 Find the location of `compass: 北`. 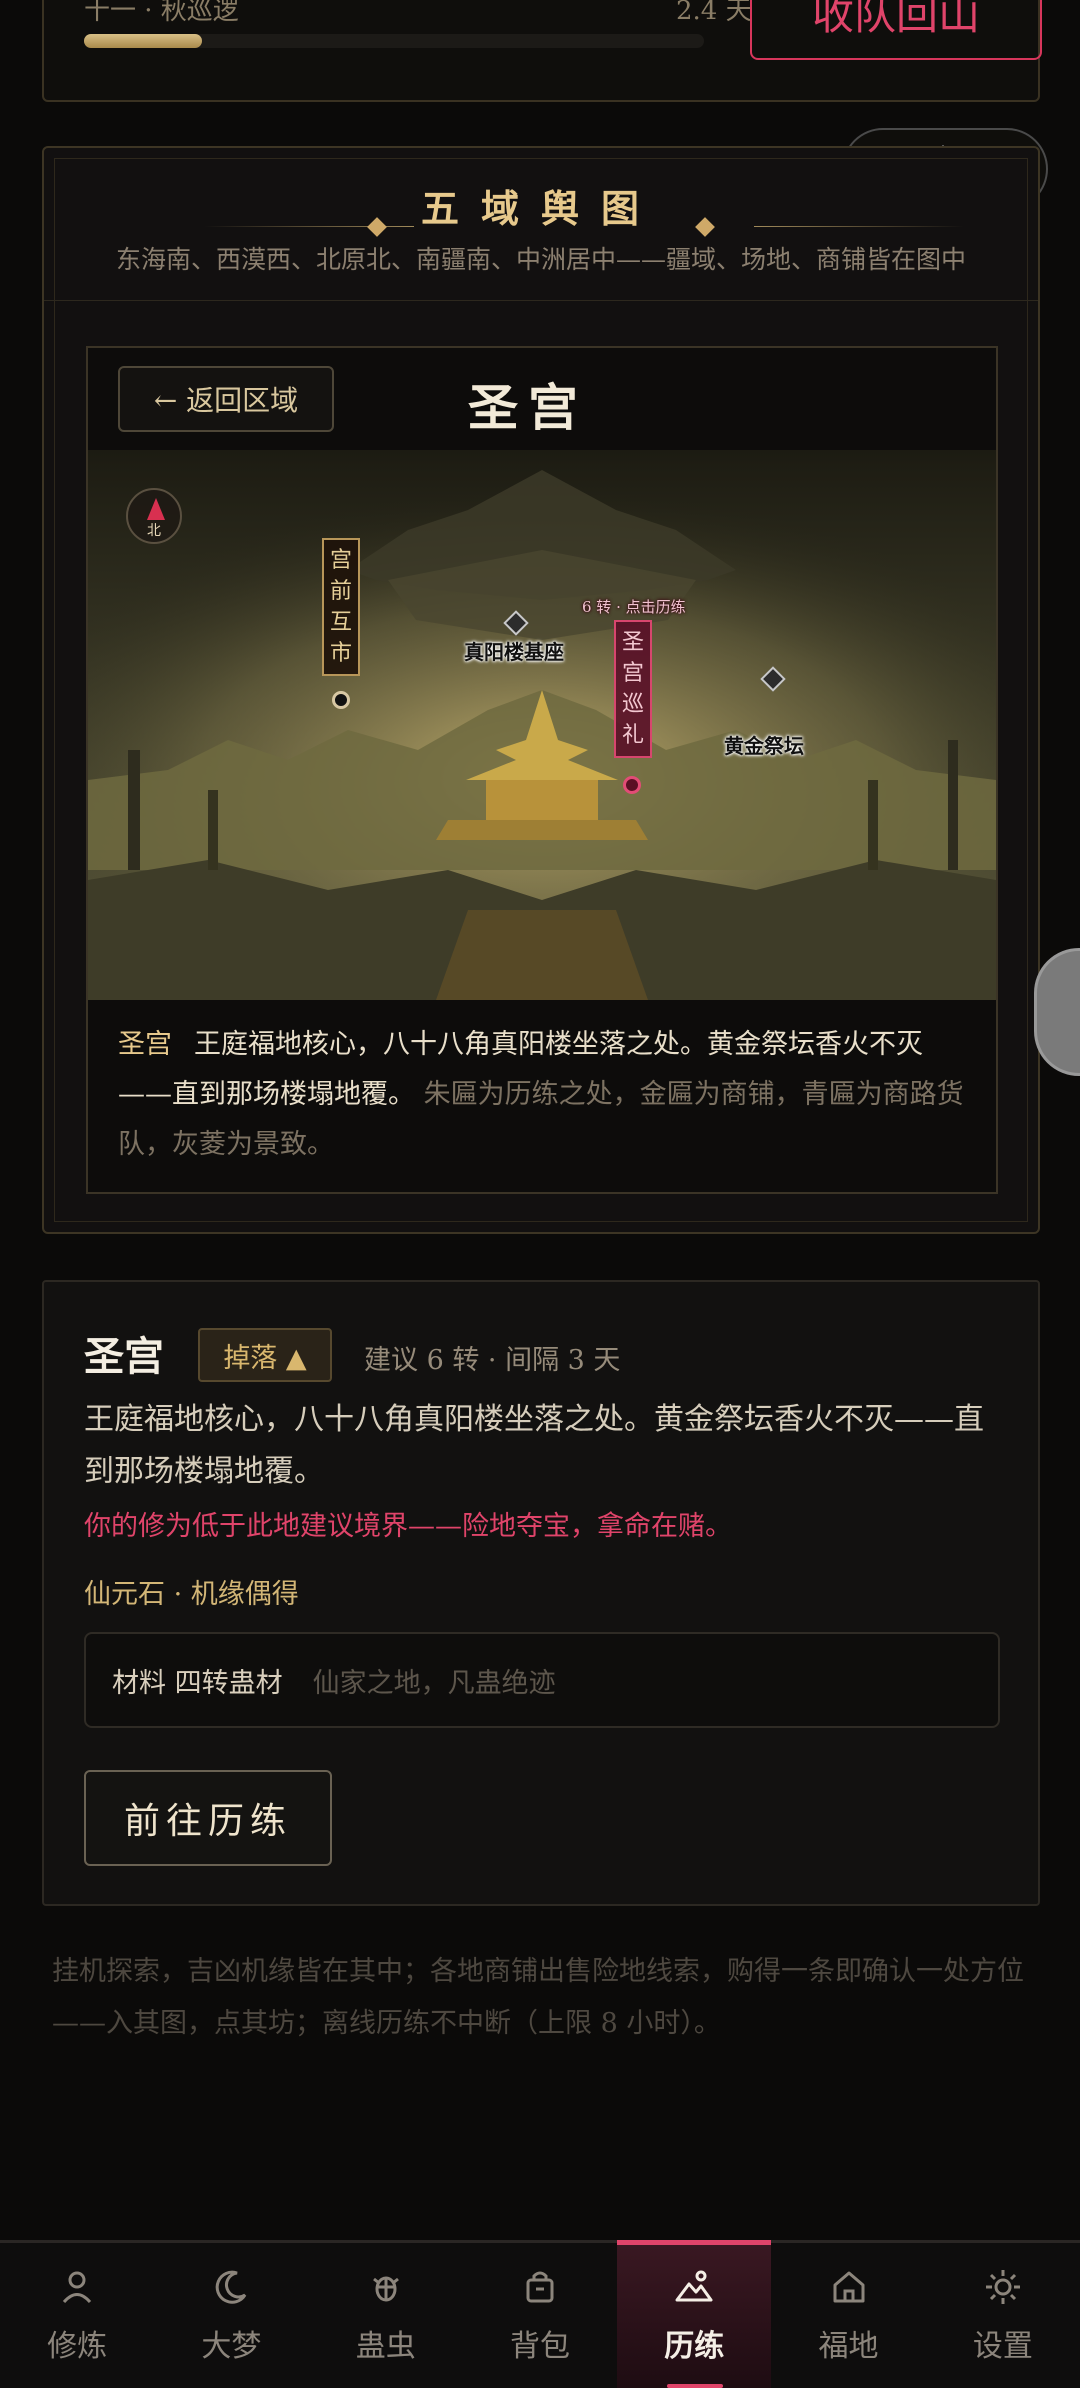

compass: 北 is located at coordinates (154, 516).